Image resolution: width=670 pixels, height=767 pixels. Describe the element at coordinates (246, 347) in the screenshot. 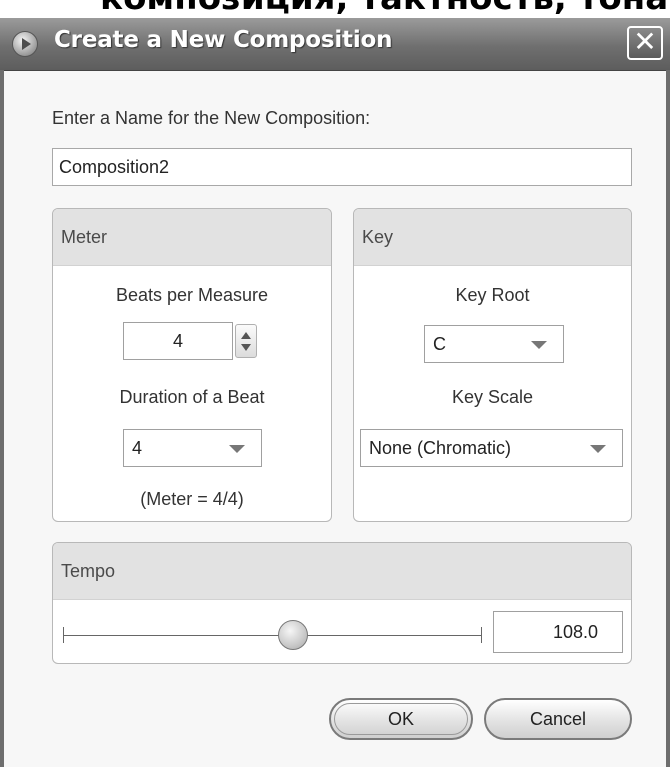

I see `spin-down-icon` at that location.